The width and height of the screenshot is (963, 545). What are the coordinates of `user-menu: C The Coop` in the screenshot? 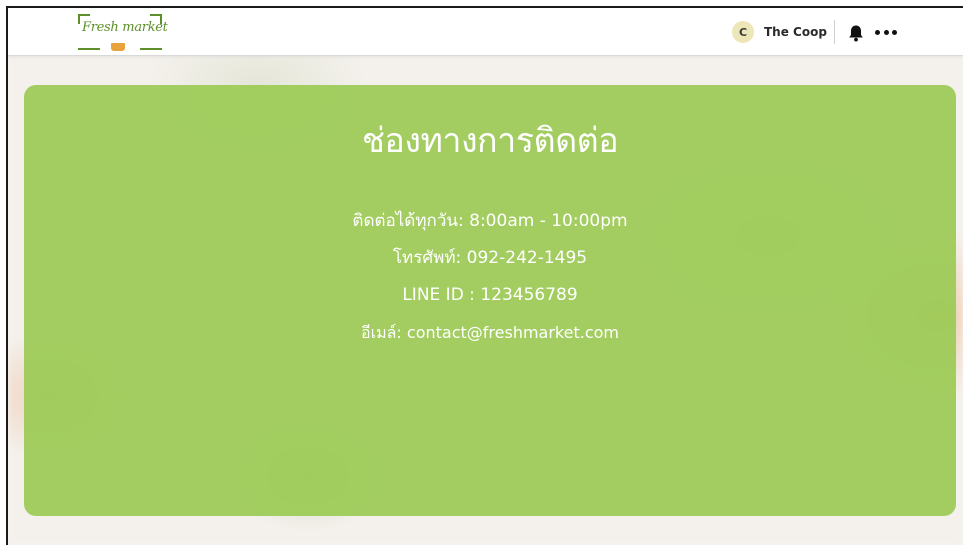 It's located at (779, 32).